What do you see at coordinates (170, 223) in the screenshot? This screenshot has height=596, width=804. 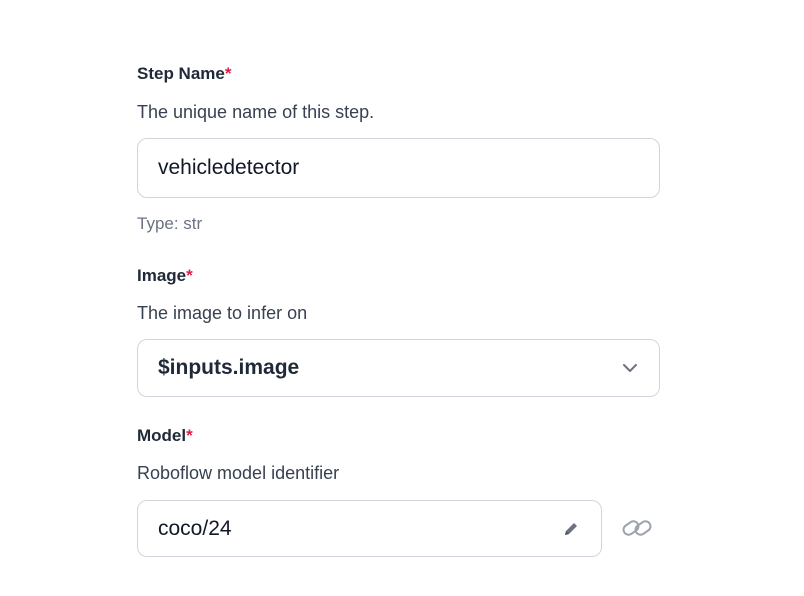 I see `step-name-type-hint: Type: str` at bounding box center [170, 223].